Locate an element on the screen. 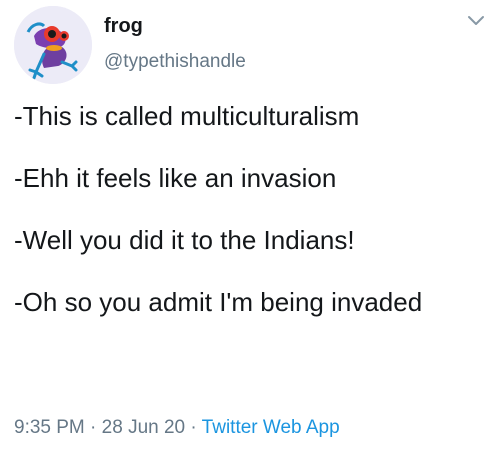 This screenshot has height=449, width=500. source-app-link: Twitter Web App is located at coordinates (271, 427).